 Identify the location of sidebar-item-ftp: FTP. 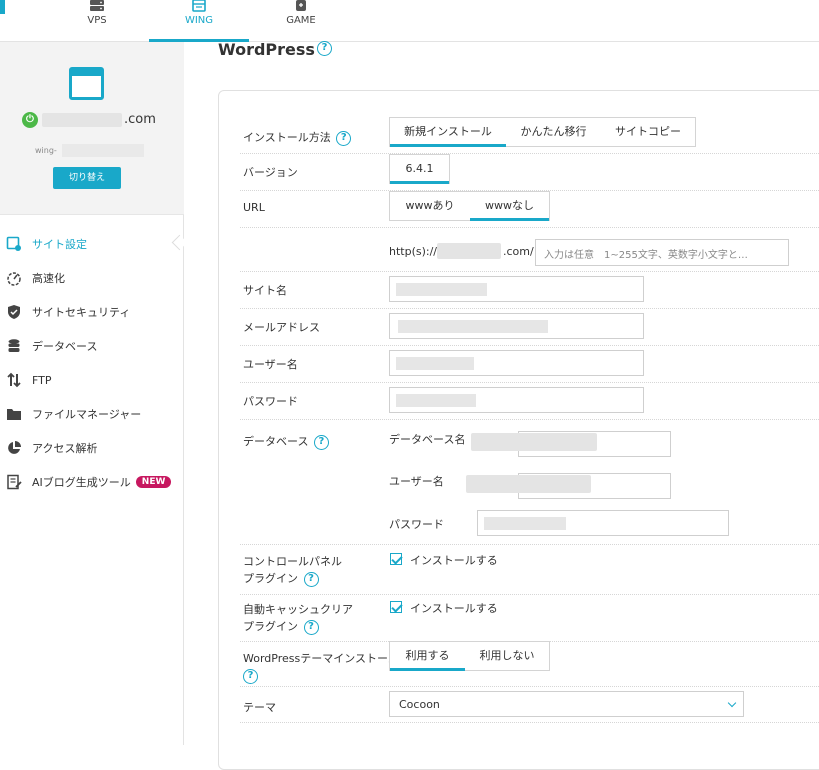
(92, 380).